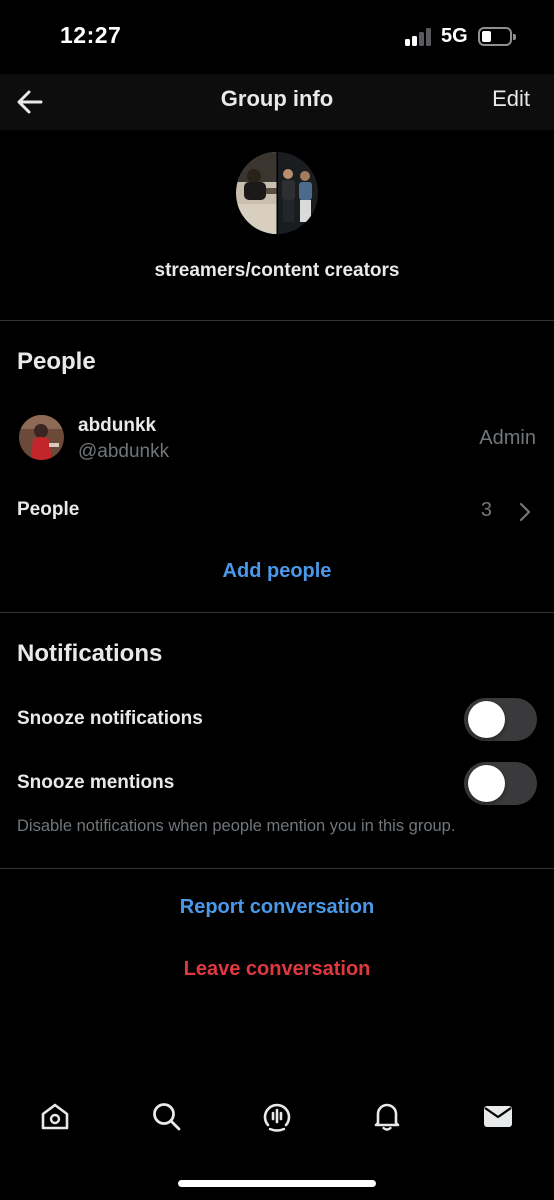  I want to click on notifications-bell-icon, so click(387, 1117).